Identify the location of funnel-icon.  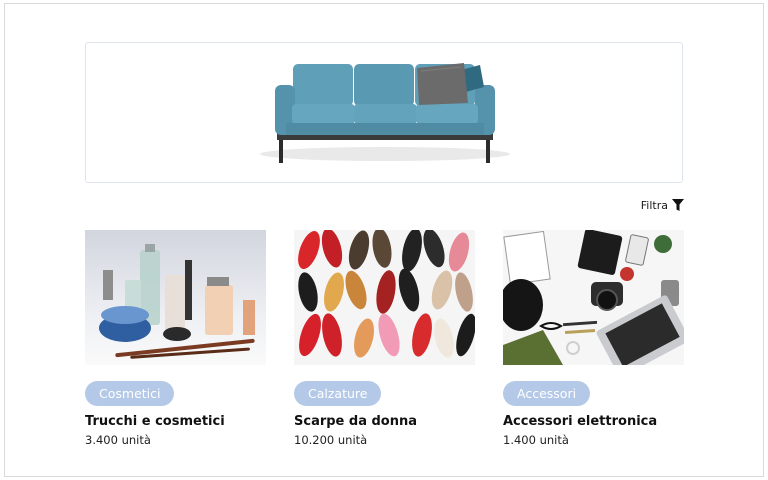
(678, 204).